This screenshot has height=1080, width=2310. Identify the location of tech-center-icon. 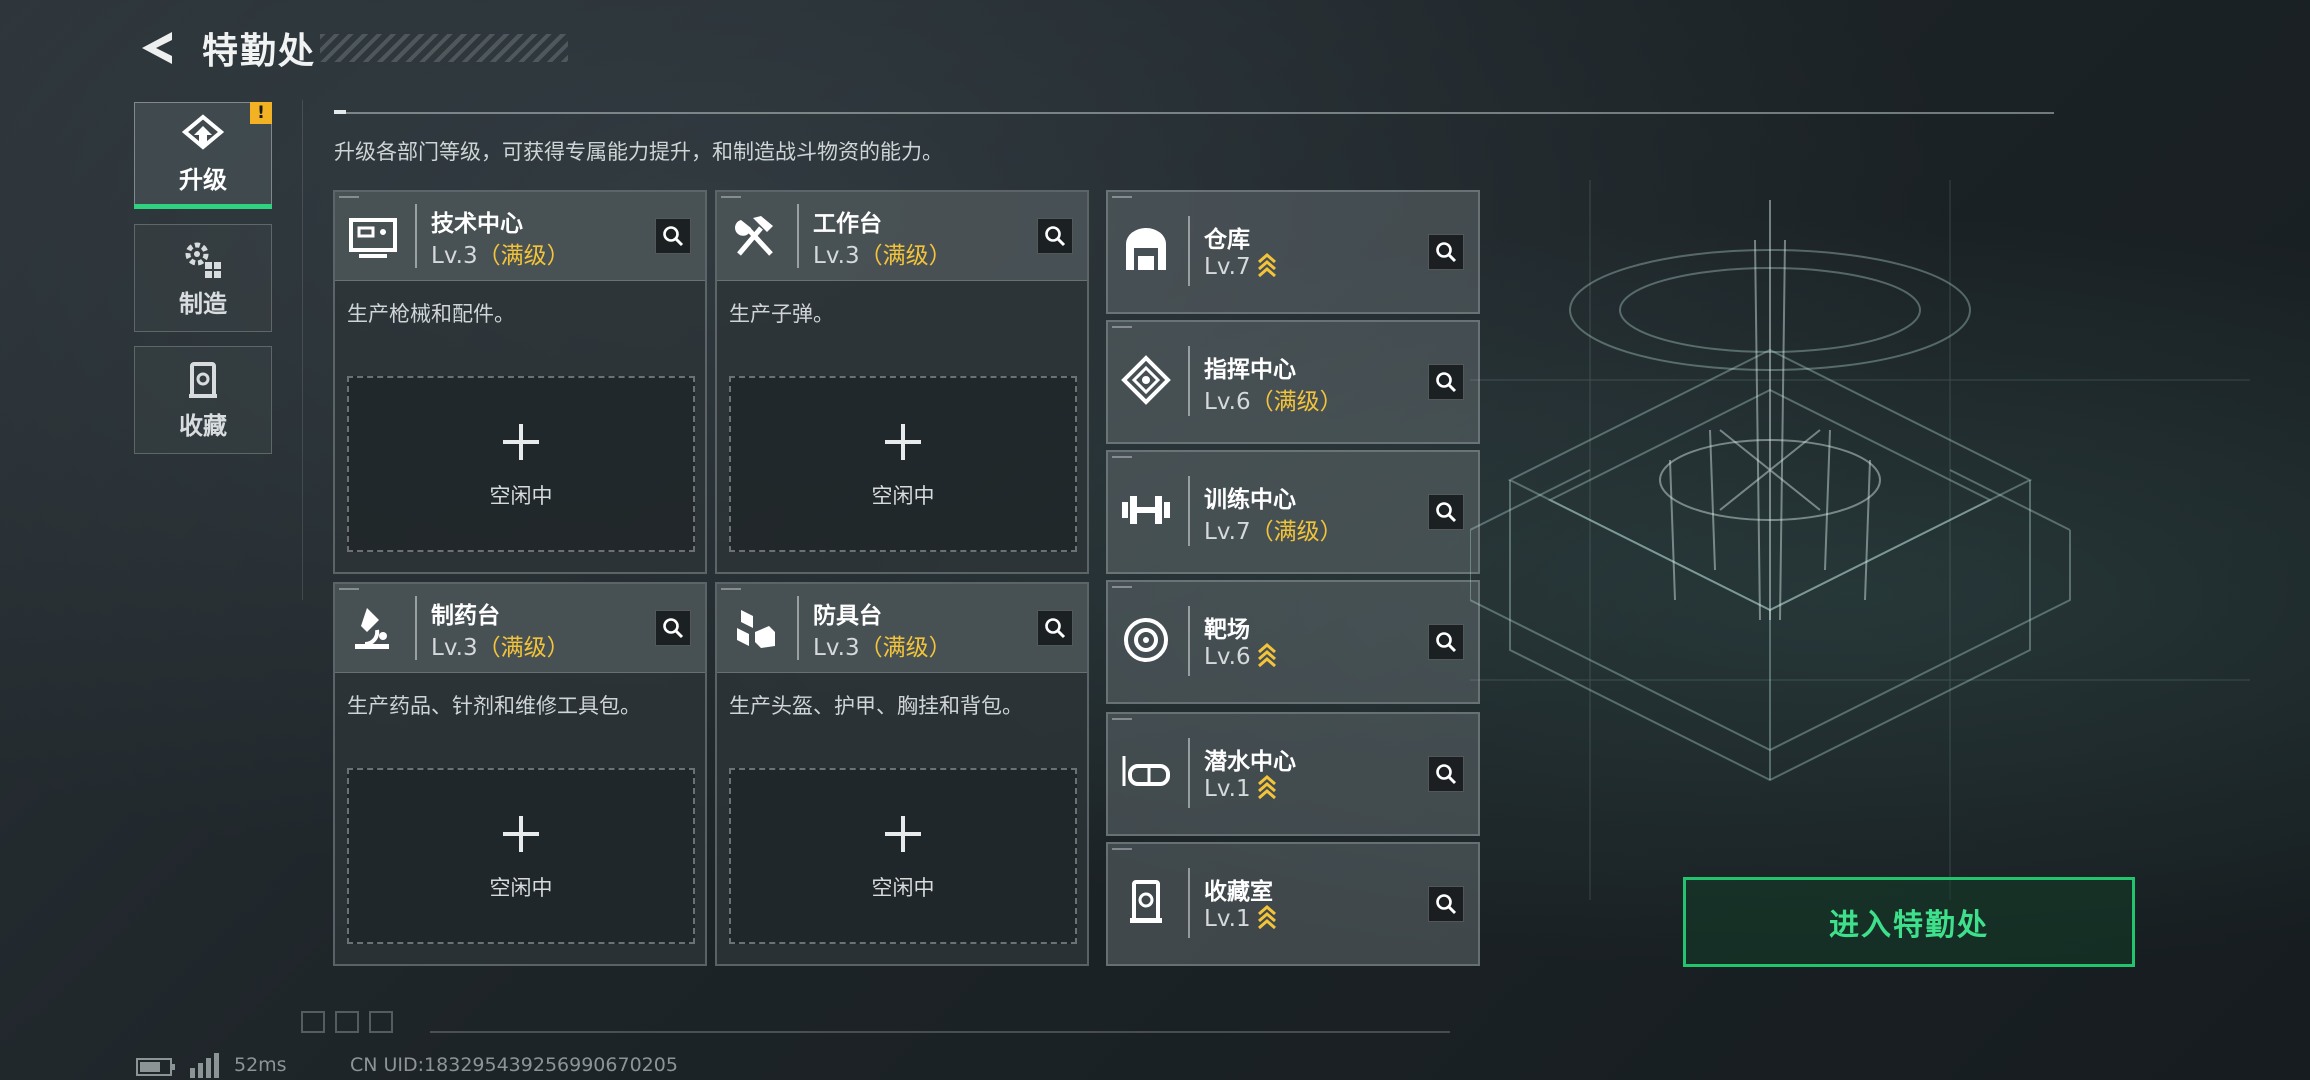
(373, 238).